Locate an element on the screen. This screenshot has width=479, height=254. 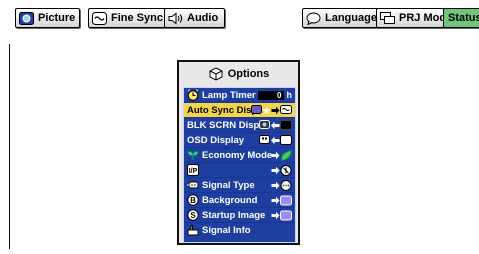
menu-item-lamp-timer: Lamp Timer 0 h is located at coordinates (239, 95).